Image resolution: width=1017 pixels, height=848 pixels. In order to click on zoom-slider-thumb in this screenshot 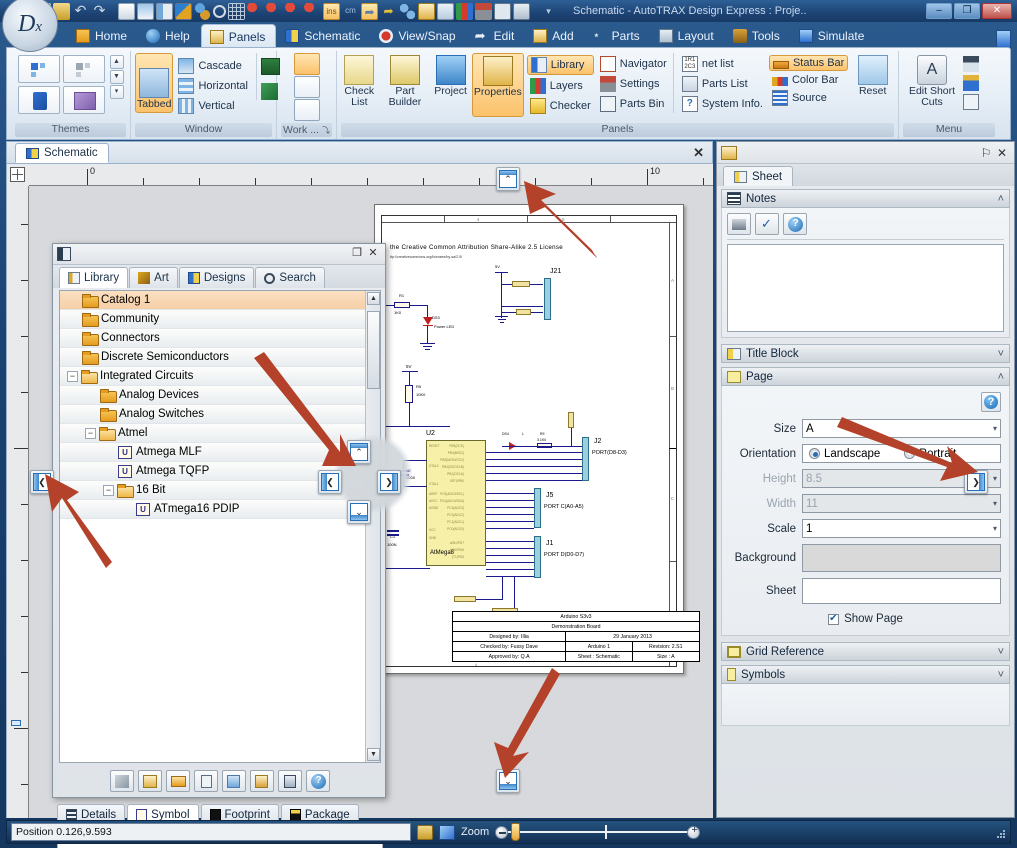, I will do `click(516, 832)`.